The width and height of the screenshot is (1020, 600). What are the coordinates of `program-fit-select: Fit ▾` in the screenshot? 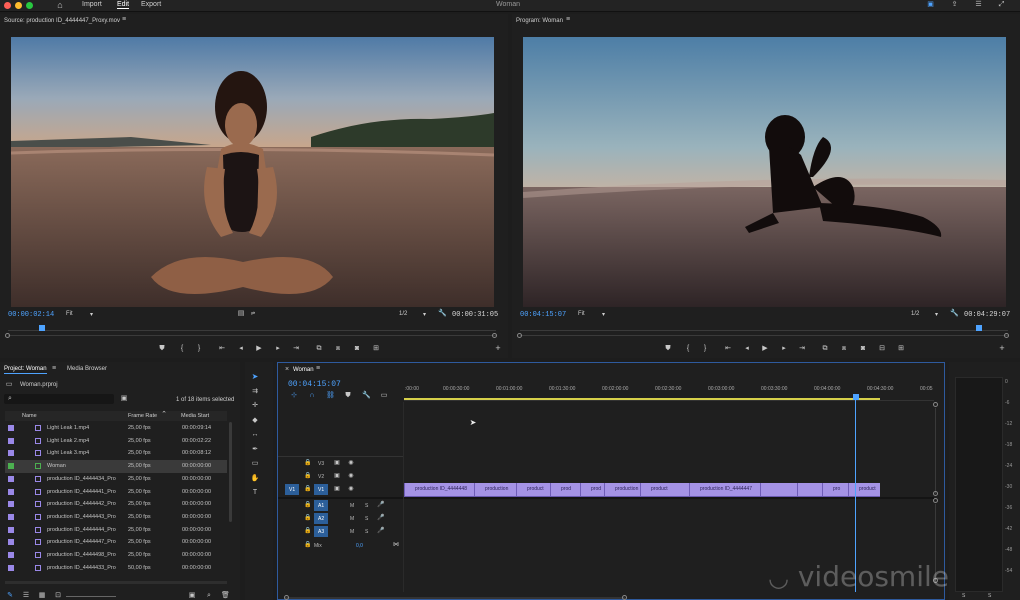 It's located at (593, 314).